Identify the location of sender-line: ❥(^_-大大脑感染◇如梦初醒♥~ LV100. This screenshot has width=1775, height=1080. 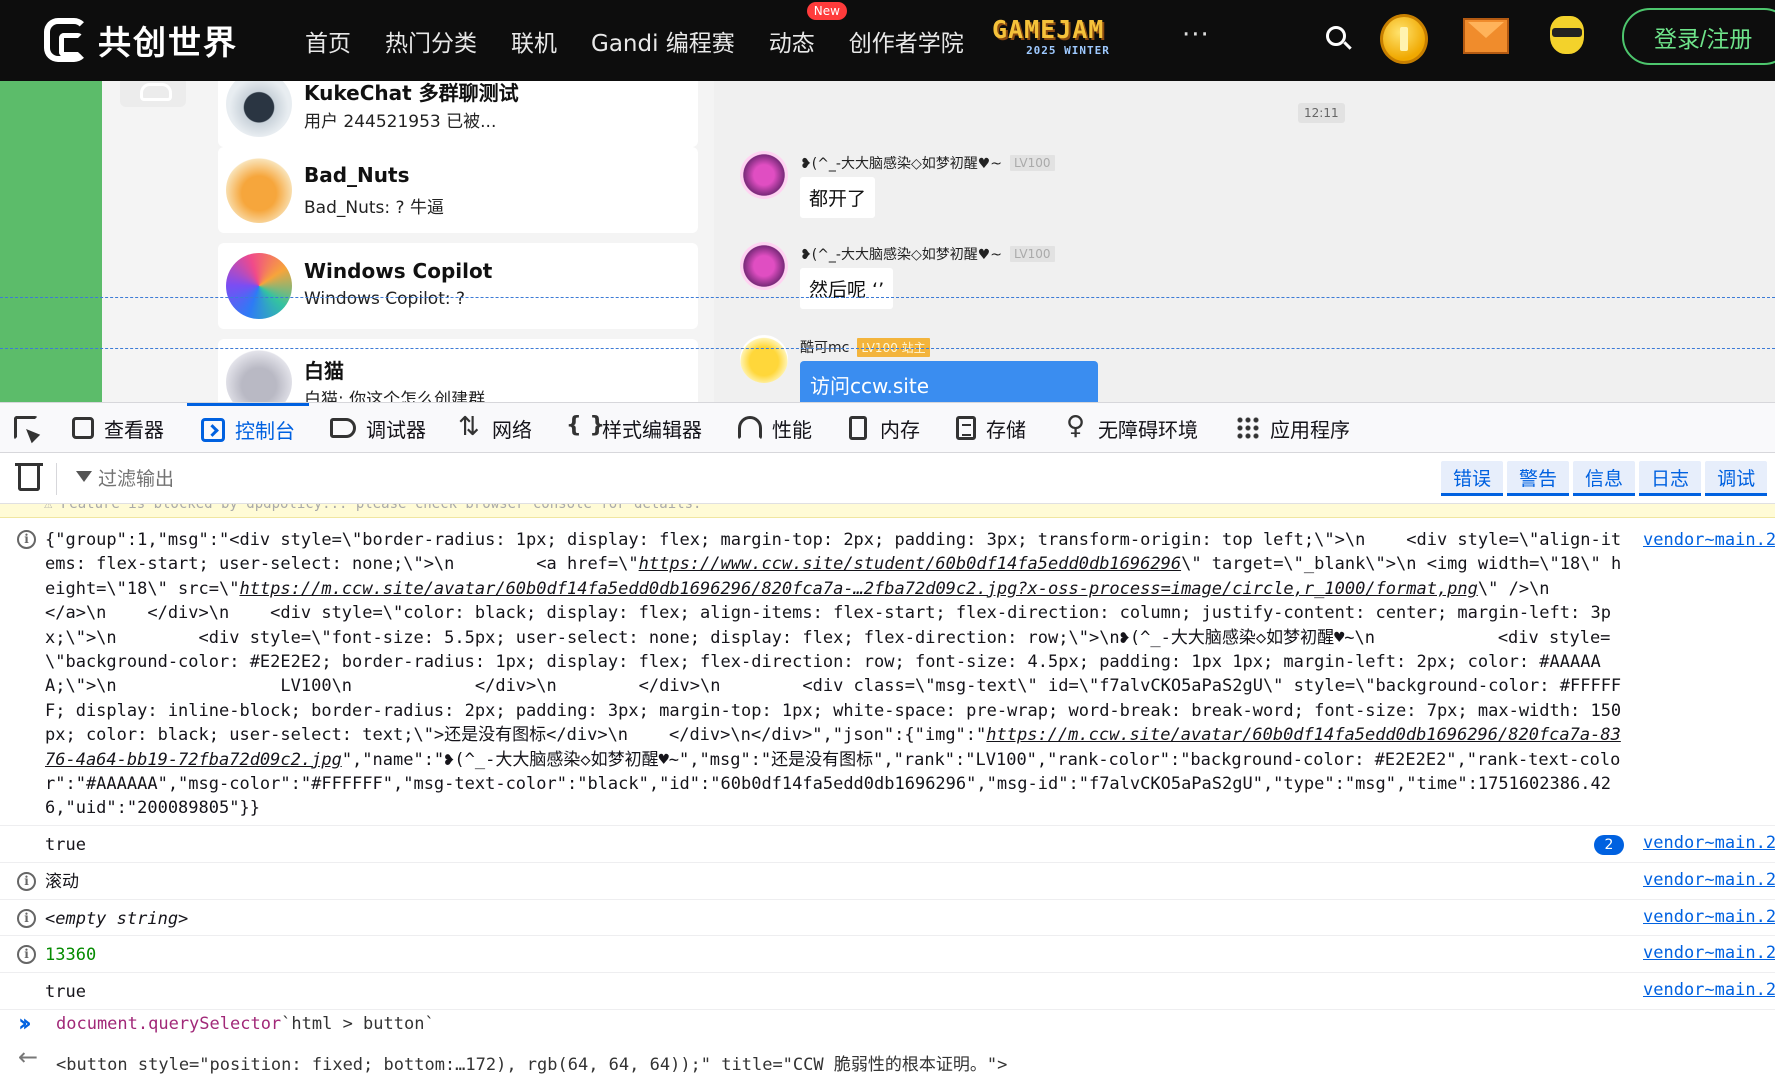
(927, 163).